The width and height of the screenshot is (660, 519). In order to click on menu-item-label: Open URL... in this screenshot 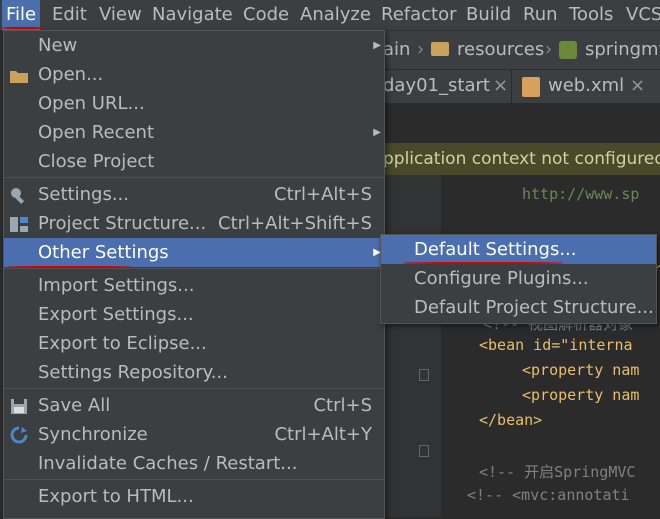, I will do `click(91, 103)`.